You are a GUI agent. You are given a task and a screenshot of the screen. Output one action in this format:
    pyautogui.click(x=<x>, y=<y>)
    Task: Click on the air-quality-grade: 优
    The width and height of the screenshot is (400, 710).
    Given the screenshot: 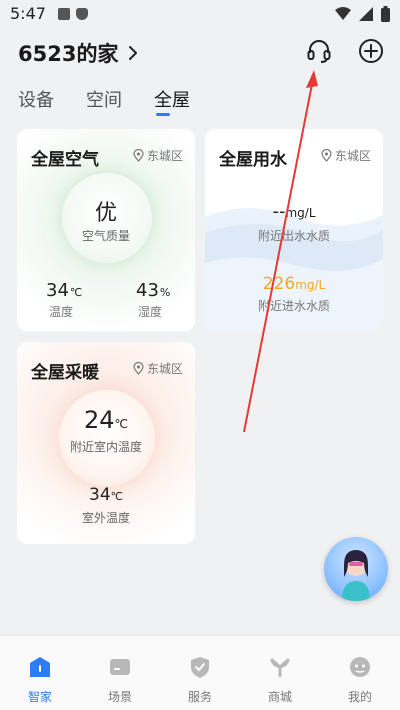 What is the action you would take?
    pyautogui.click(x=105, y=213)
    